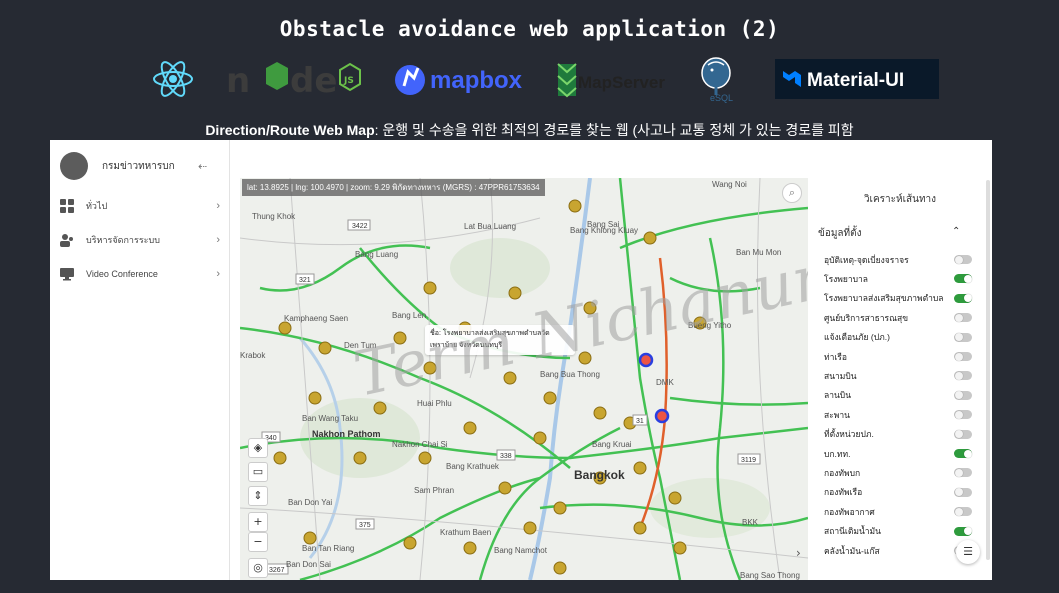 The width and height of the screenshot is (1059, 593). I want to click on layer-label: คลังน้ำมัน-แก๊ส, so click(852, 550).